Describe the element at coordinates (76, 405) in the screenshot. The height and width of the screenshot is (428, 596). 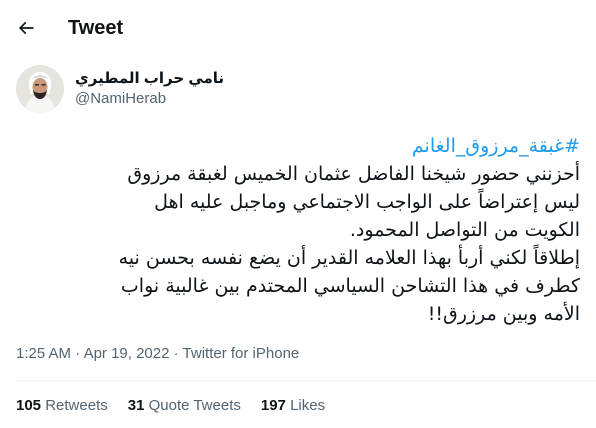
I see `retweets-label: Retweets` at that location.